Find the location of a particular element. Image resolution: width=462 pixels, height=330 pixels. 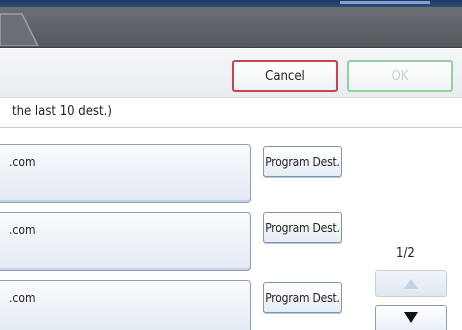

program-dest-button-3: Program Dest. is located at coordinates (302, 297).